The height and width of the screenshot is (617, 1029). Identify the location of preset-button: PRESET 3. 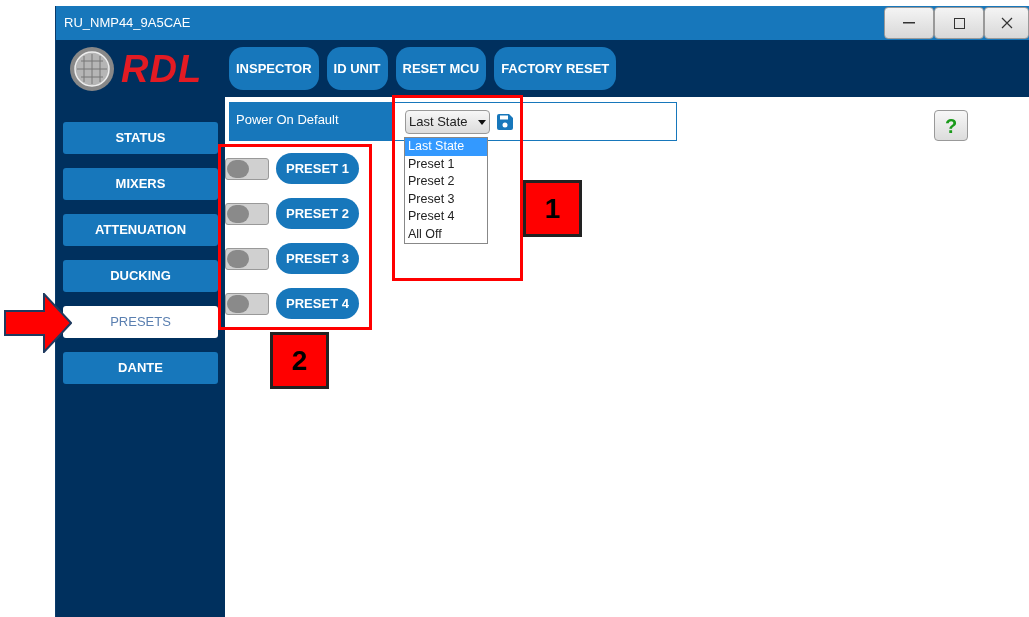
(317, 258).